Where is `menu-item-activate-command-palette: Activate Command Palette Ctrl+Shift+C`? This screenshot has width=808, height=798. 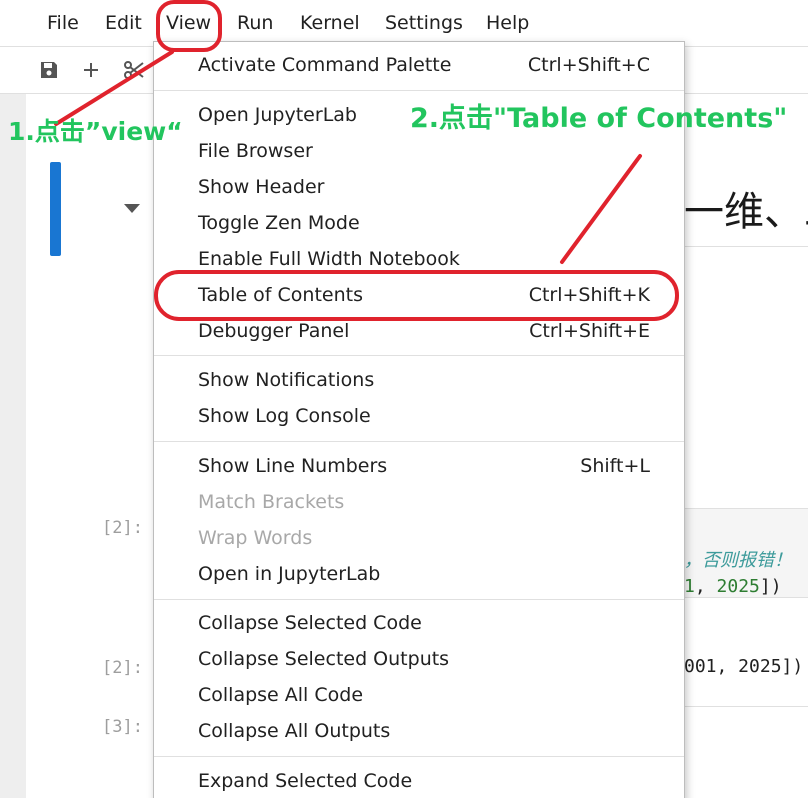 menu-item-activate-command-palette: Activate Command Palette Ctrl+Shift+C is located at coordinates (433, 65).